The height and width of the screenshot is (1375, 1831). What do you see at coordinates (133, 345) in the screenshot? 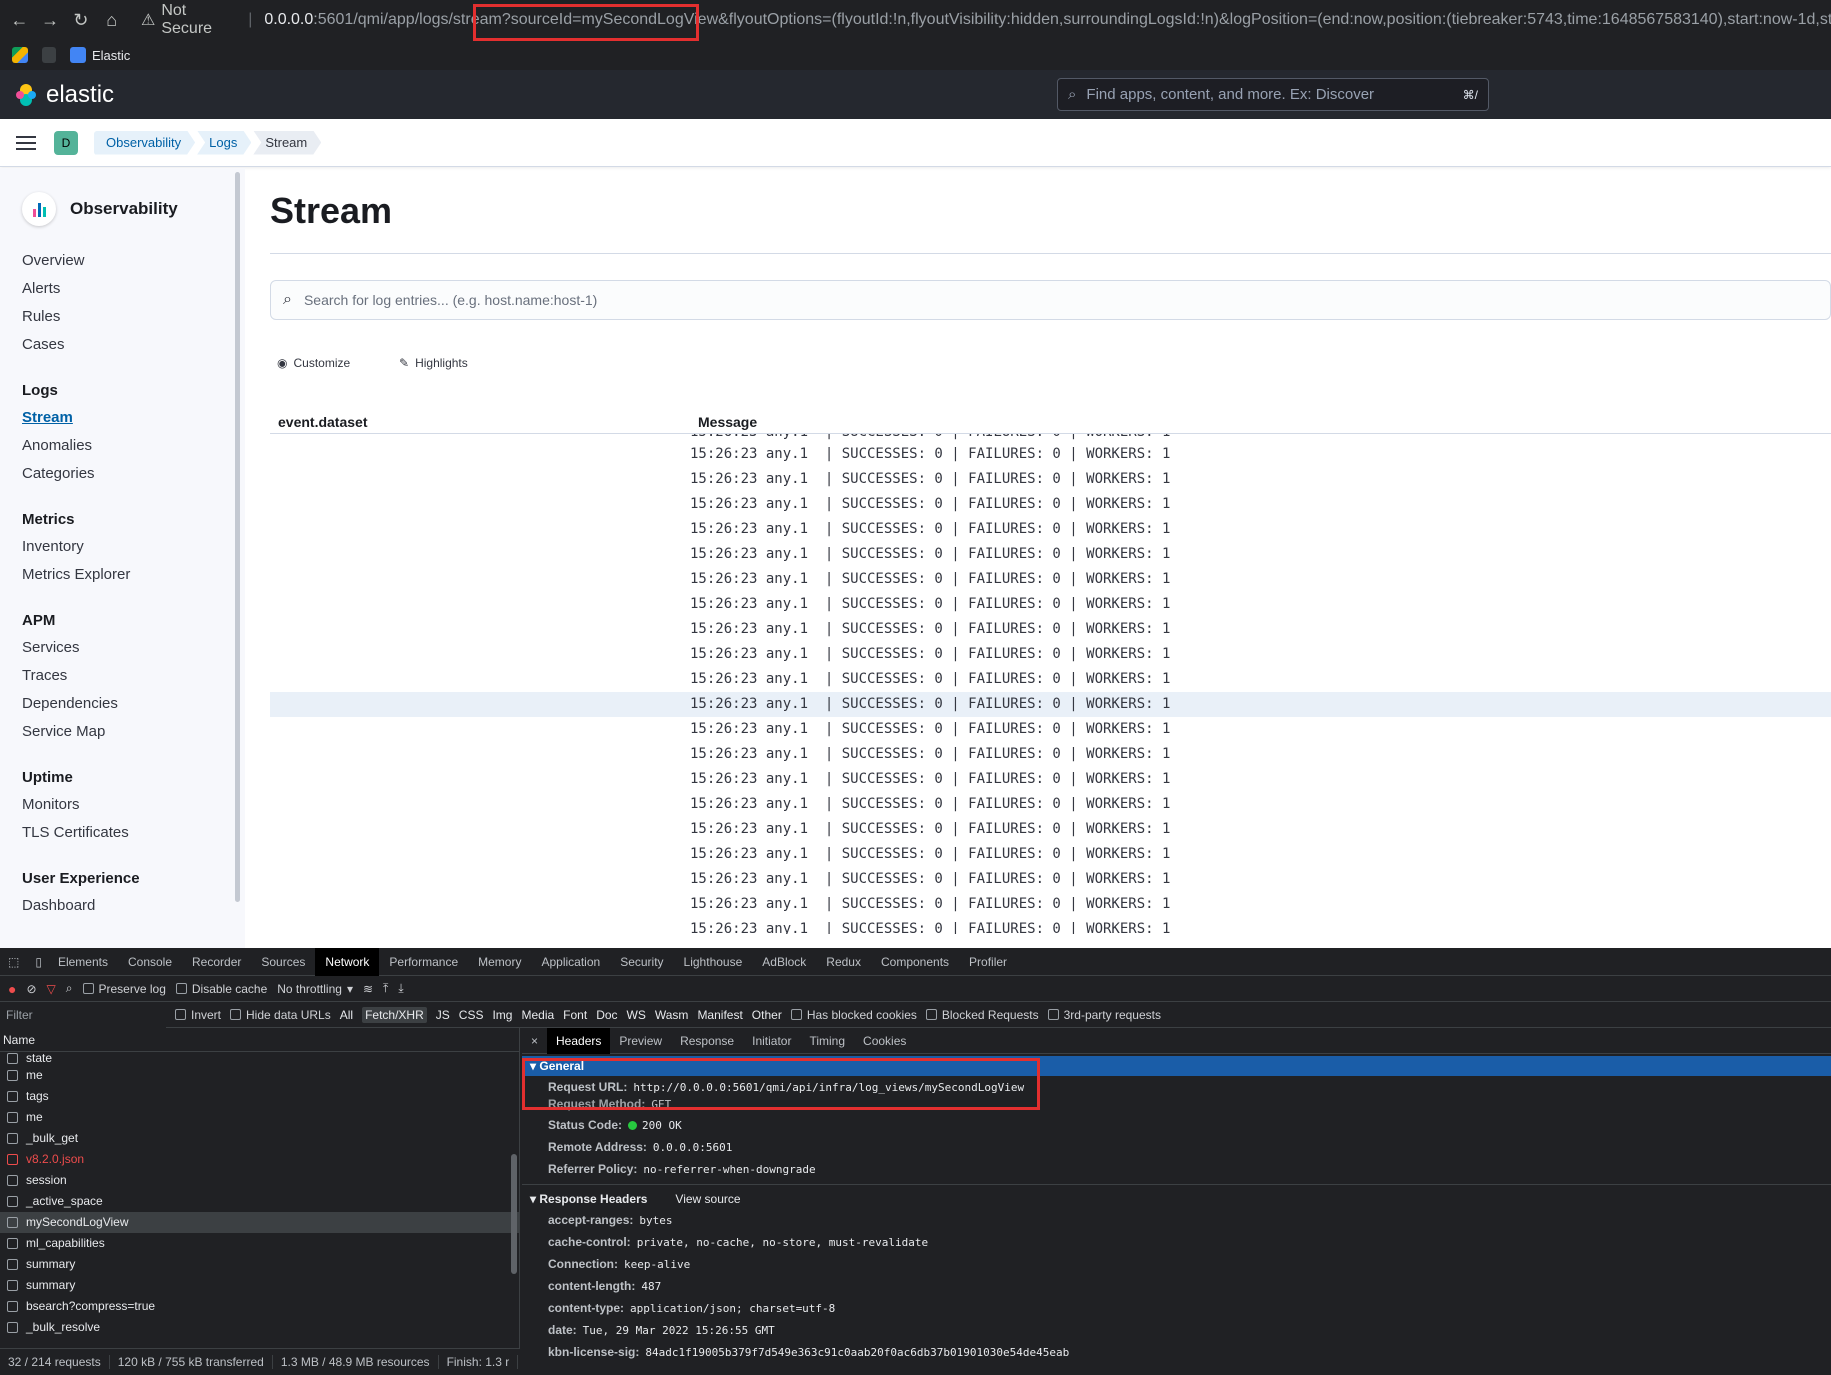
I see `sidebar-item-cases: Cases` at bounding box center [133, 345].